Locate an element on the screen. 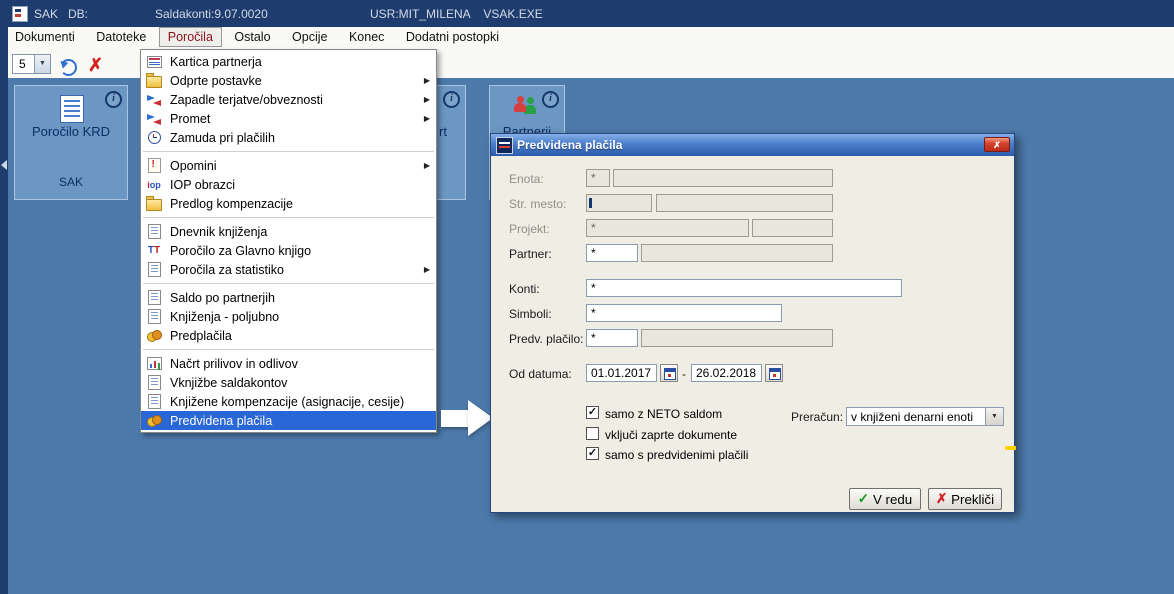 Image resolution: width=1174 pixels, height=594 pixels. menubar-item-dokumenti: Dokumenti is located at coordinates (45, 37).